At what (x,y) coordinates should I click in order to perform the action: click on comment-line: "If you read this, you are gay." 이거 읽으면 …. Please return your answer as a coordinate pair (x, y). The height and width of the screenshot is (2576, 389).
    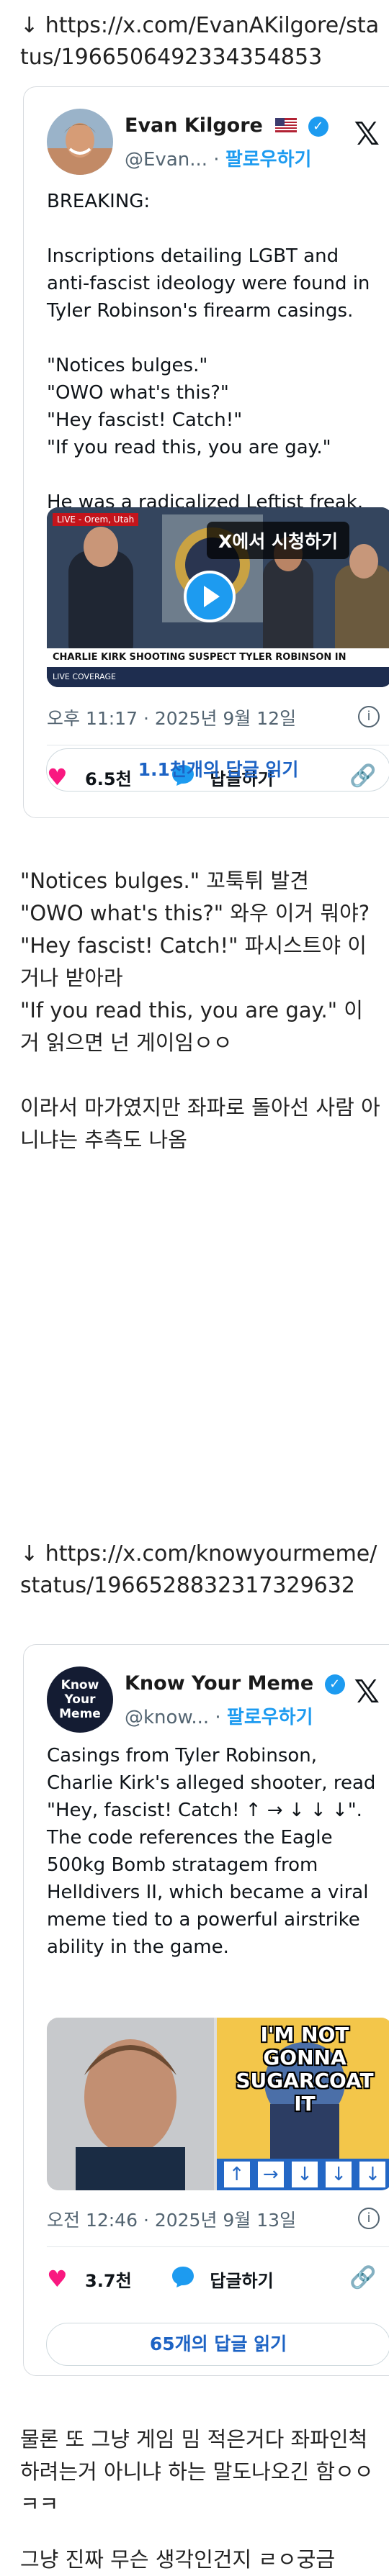
    Looking at the image, I should click on (191, 1026).